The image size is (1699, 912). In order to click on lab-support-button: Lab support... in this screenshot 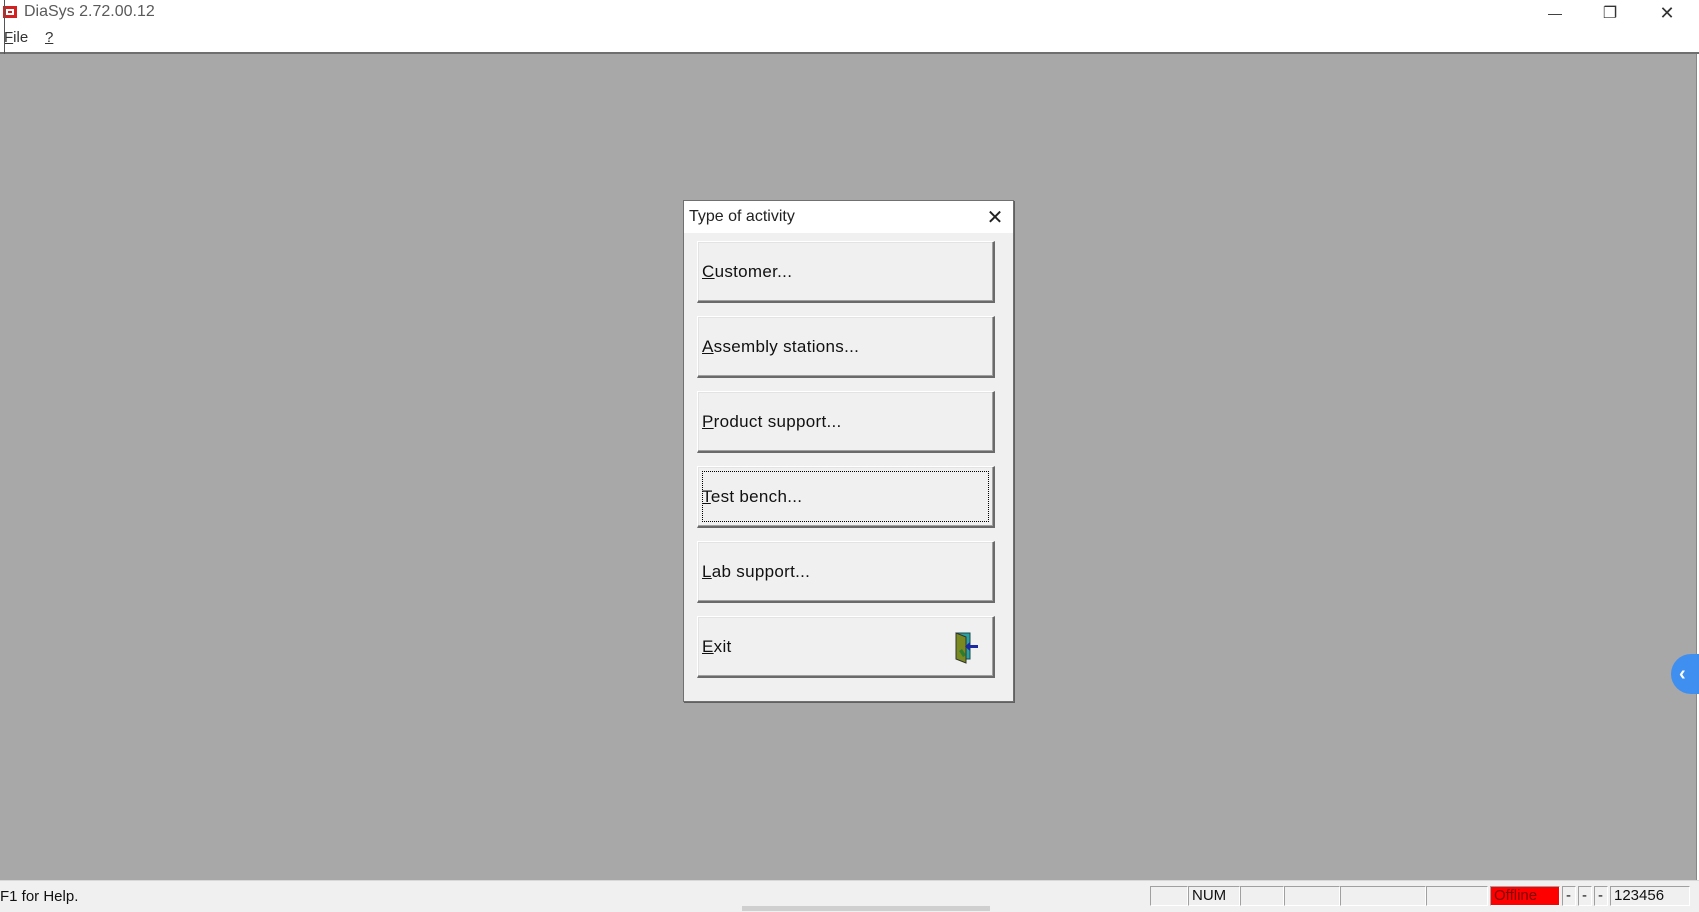, I will do `click(846, 572)`.